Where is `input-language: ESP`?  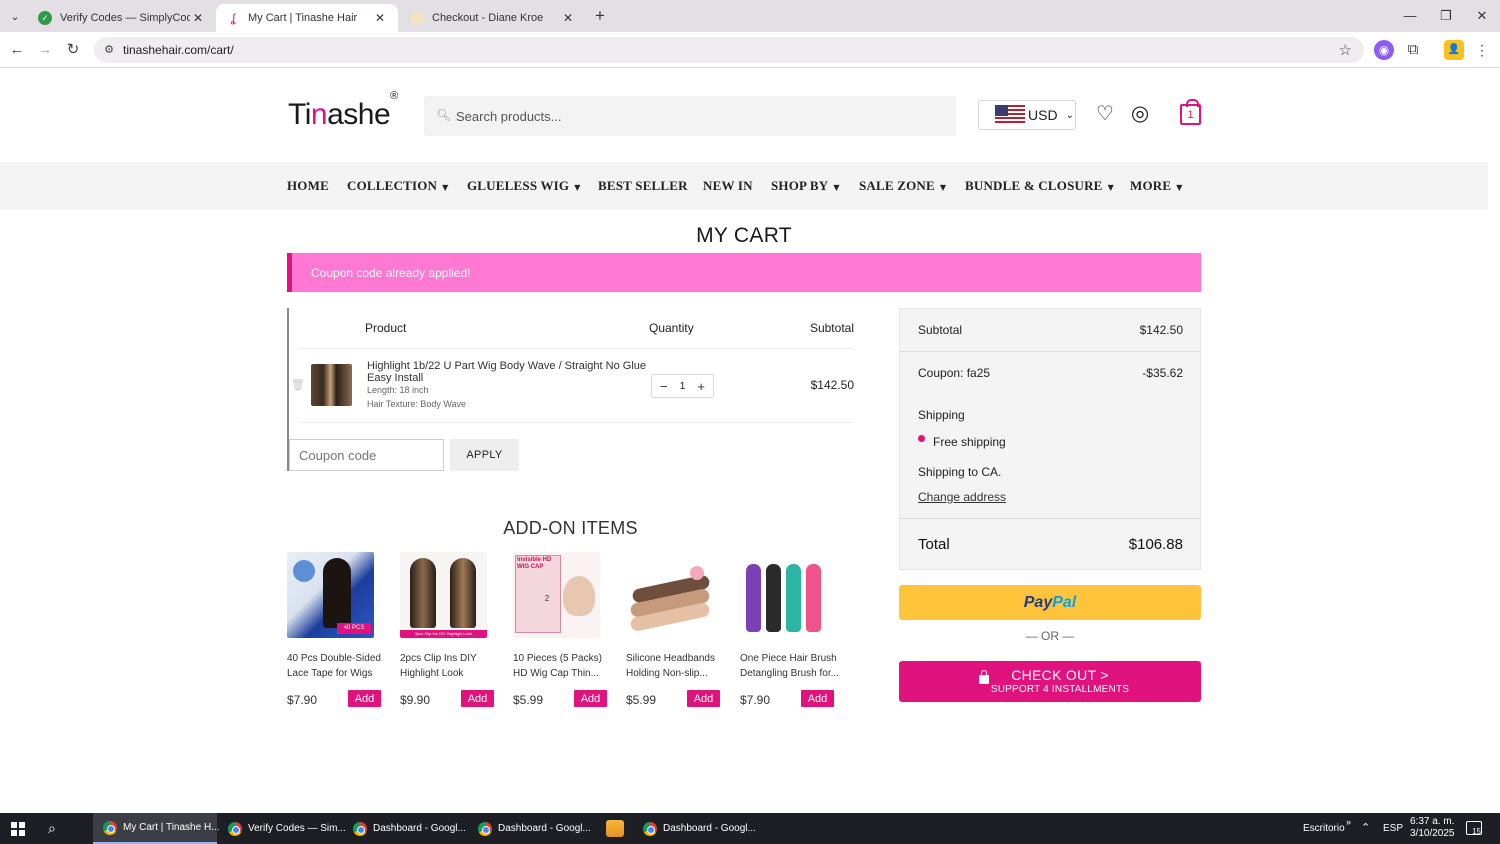
input-language: ESP is located at coordinates (1393, 828).